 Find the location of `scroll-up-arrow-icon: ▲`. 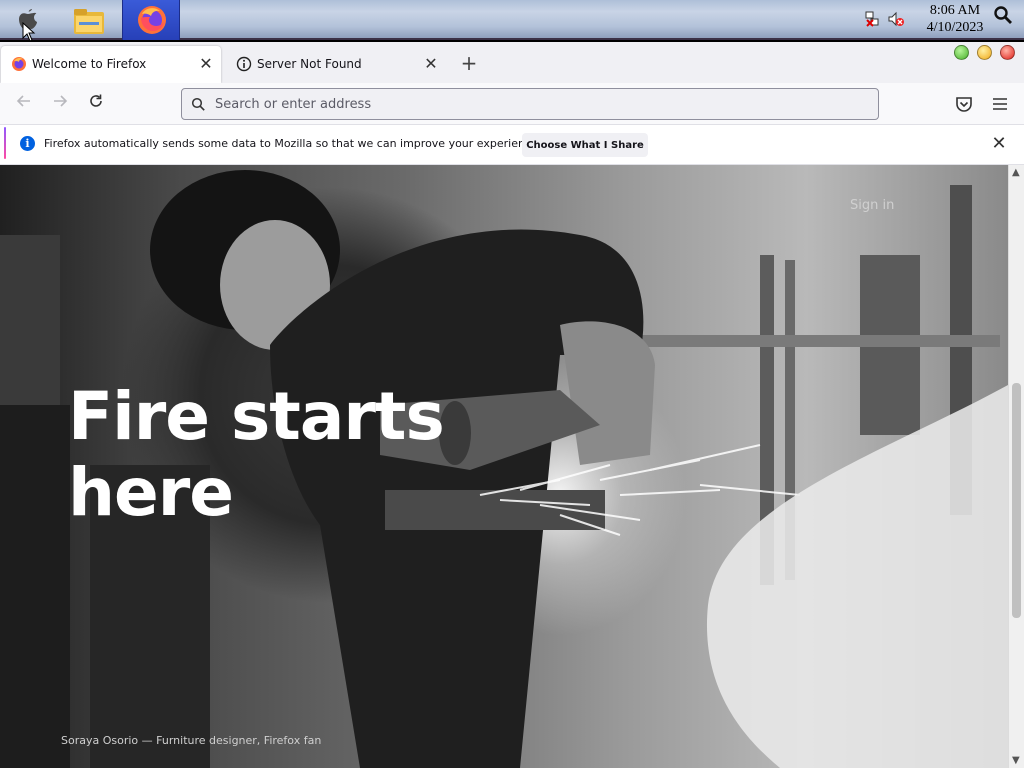

scroll-up-arrow-icon: ▲ is located at coordinates (1016, 172).